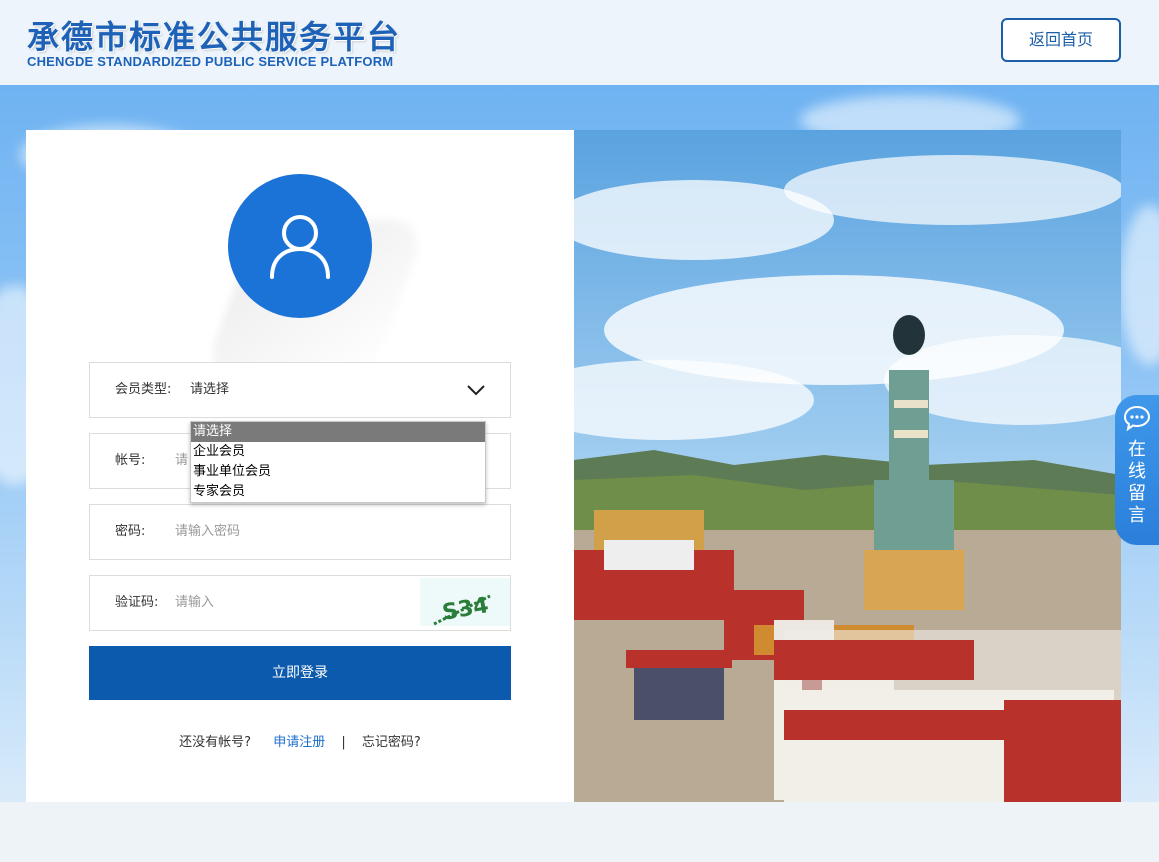 This screenshot has width=1159, height=862. I want to click on forgot-password-link: 忘记密码?, so click(391, 742).